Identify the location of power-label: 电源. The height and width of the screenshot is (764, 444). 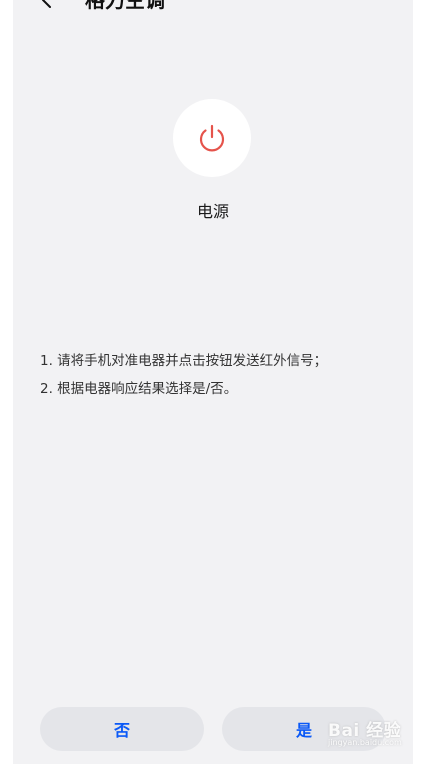
(212, 211).